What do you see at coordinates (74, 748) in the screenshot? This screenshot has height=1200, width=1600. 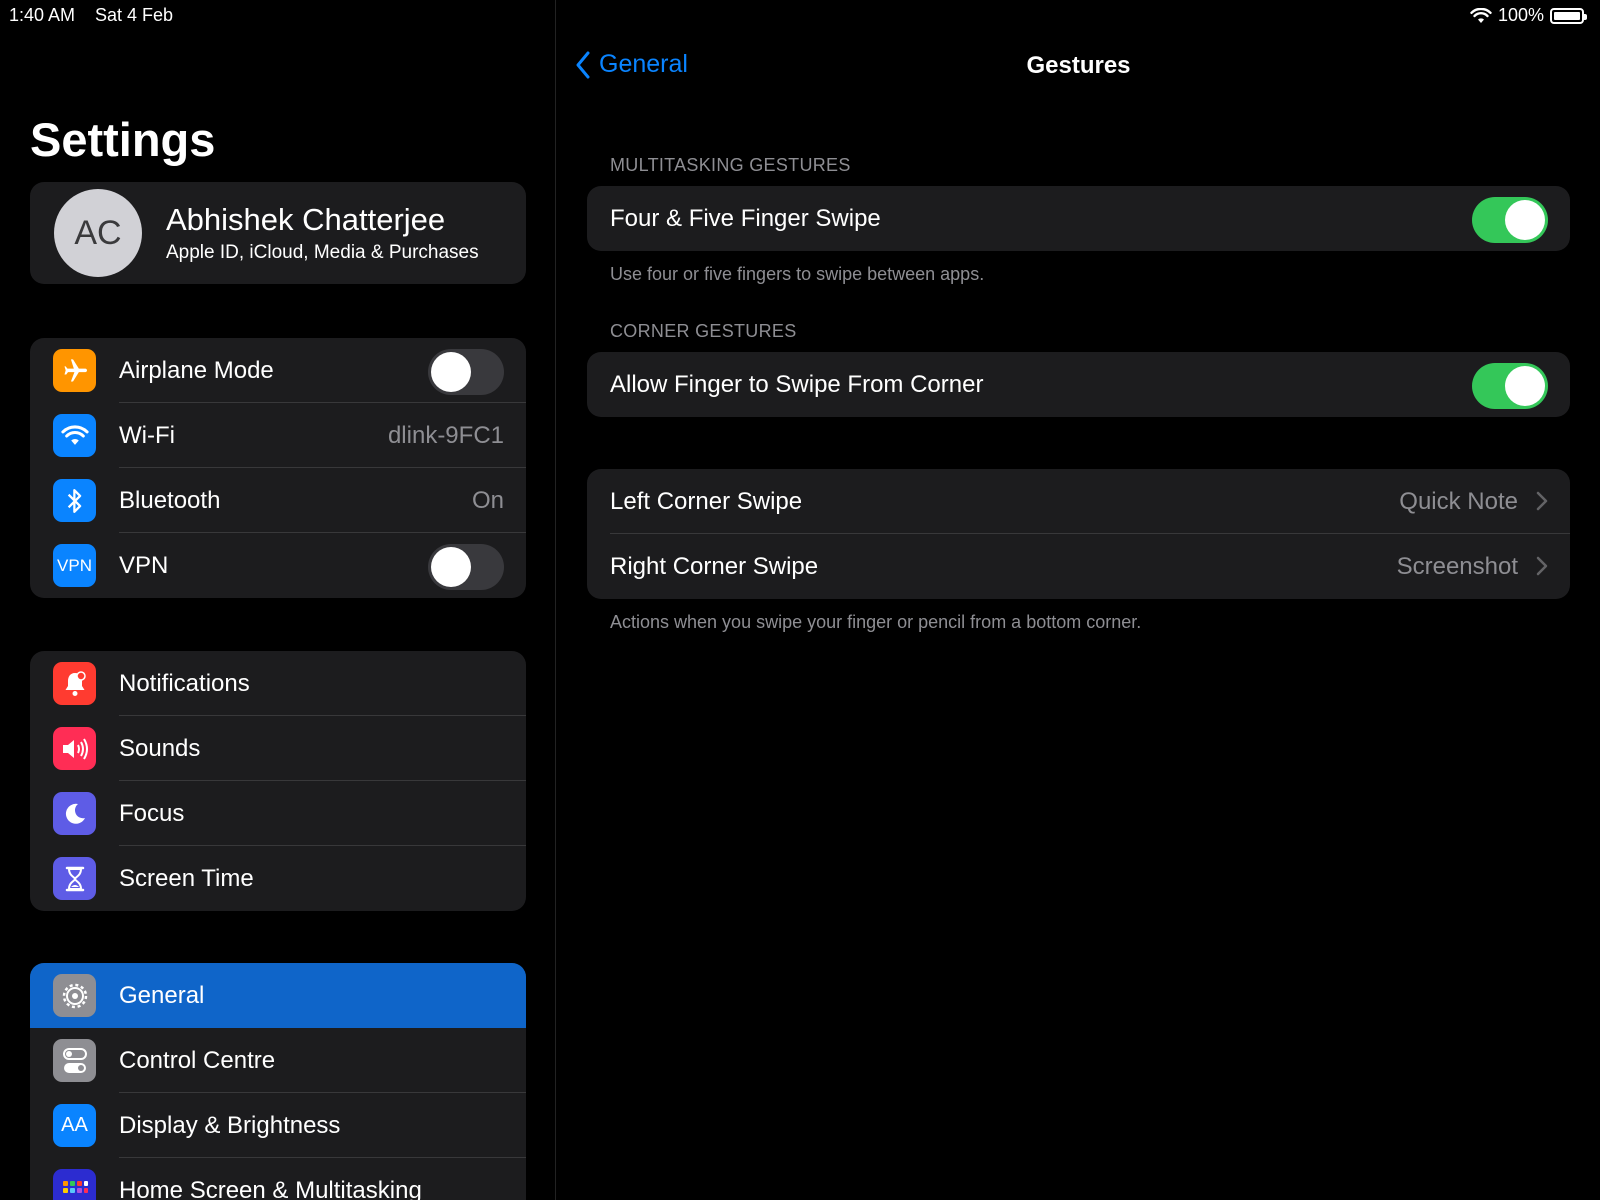 I see `speaker-icon` at bounding box center [74, 748].